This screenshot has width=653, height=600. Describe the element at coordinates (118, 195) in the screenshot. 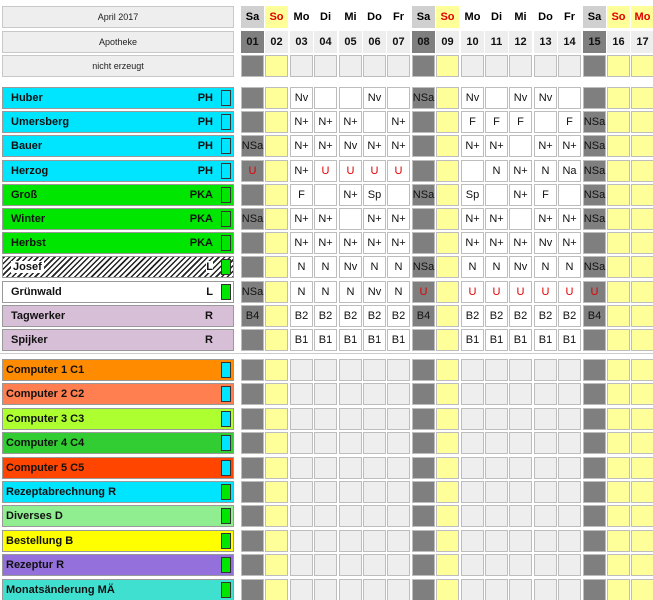

I see `employee-row-groß: Groß PKA` at that location.